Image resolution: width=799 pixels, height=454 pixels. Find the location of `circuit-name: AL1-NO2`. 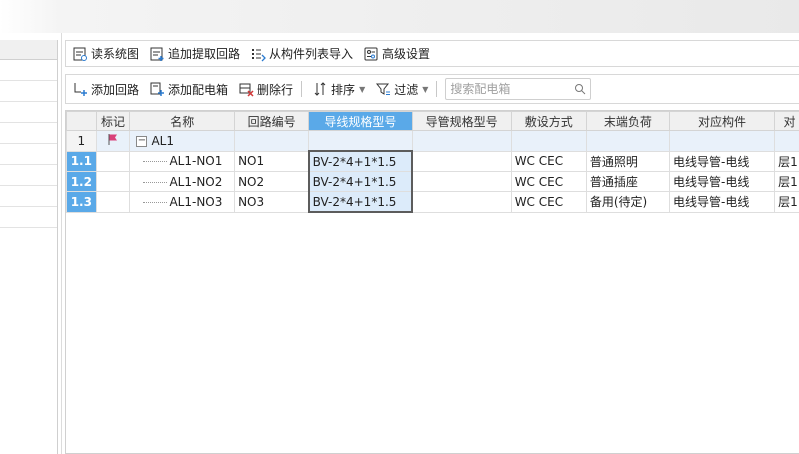

circuit-name: AL1-NO2 is located at coordinates (196, 181).